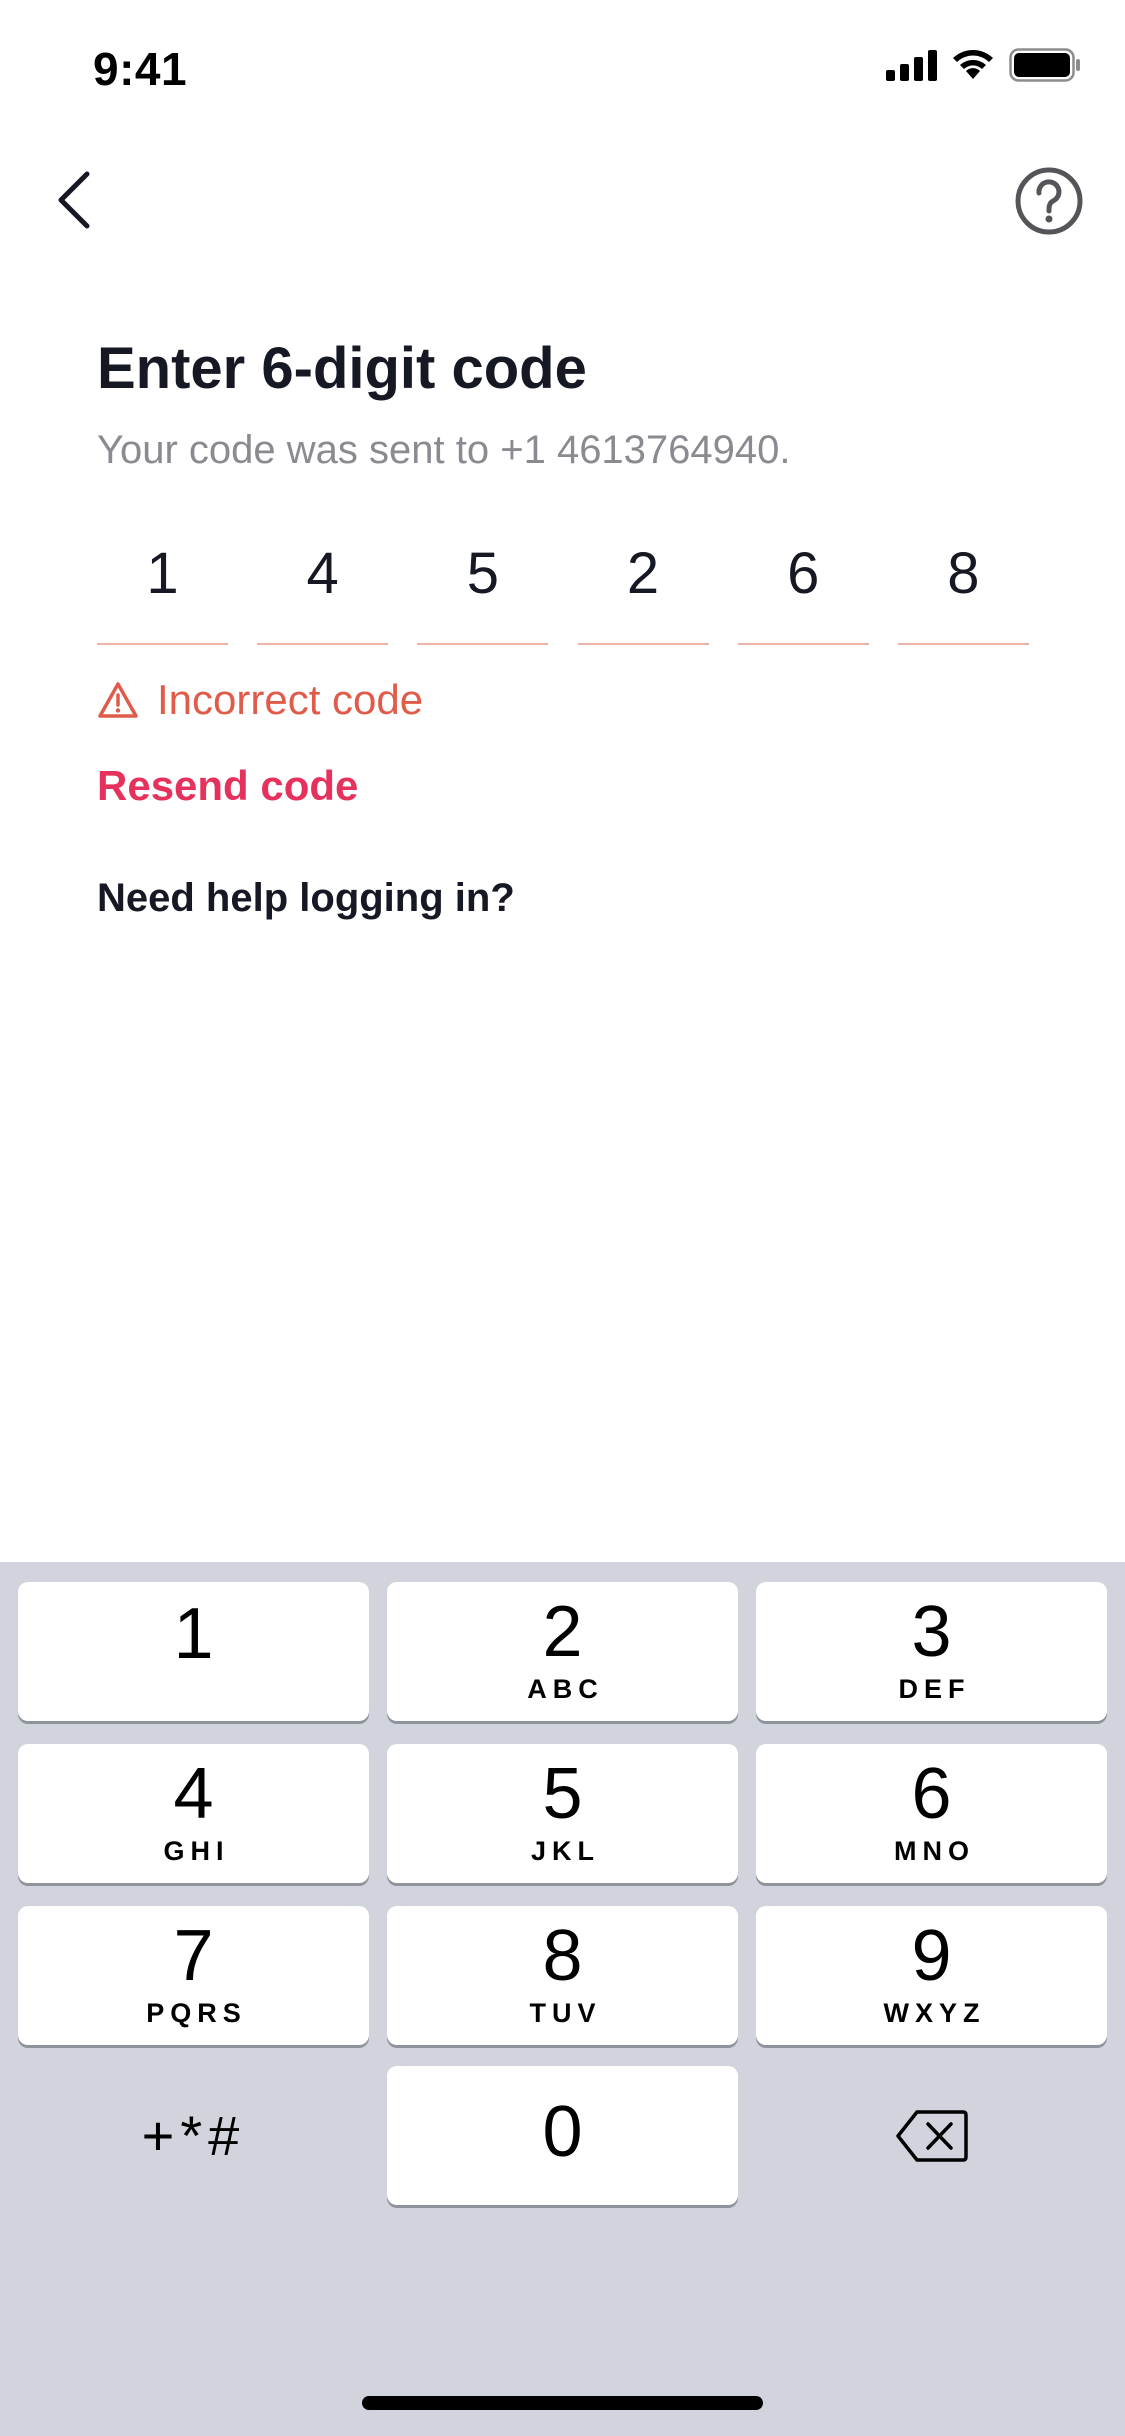 The width and height of the screenshot is (1125, 2436). Describe the element at coordinates (193, 1794) in the screenshot. I see `key-number: 4` at that location.